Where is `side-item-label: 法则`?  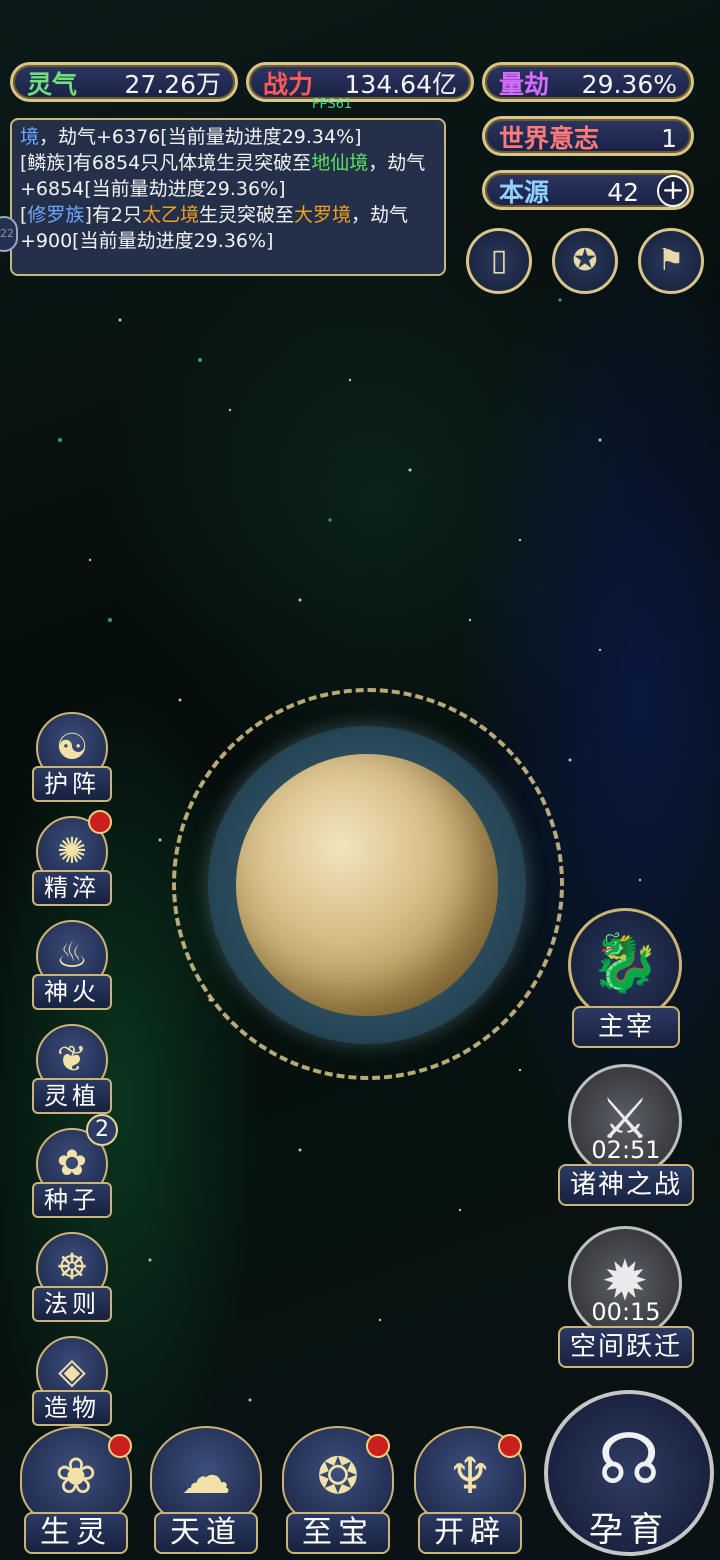 side-item-label: 法则 is located at coordinates (72, 1304).